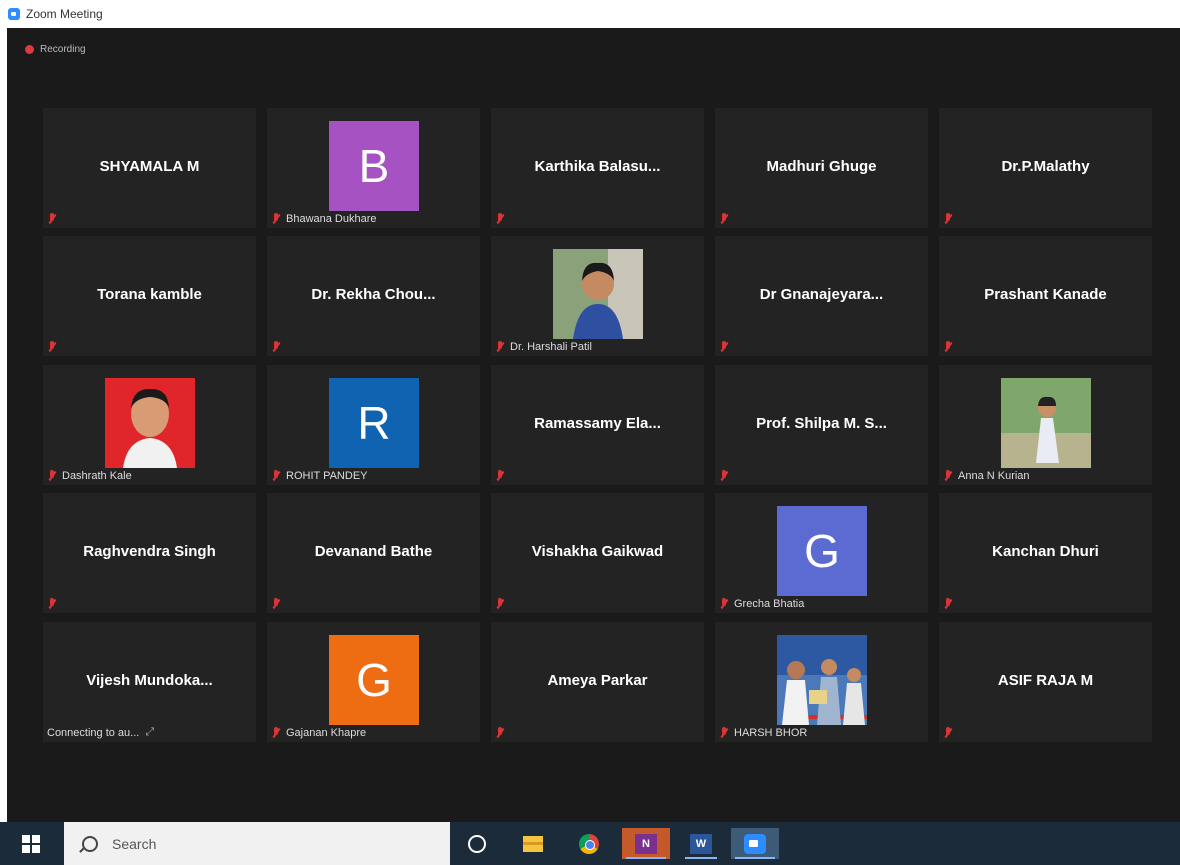 The image size is (1180, 865). I want to click on chrome-icon, so click(589, 843).